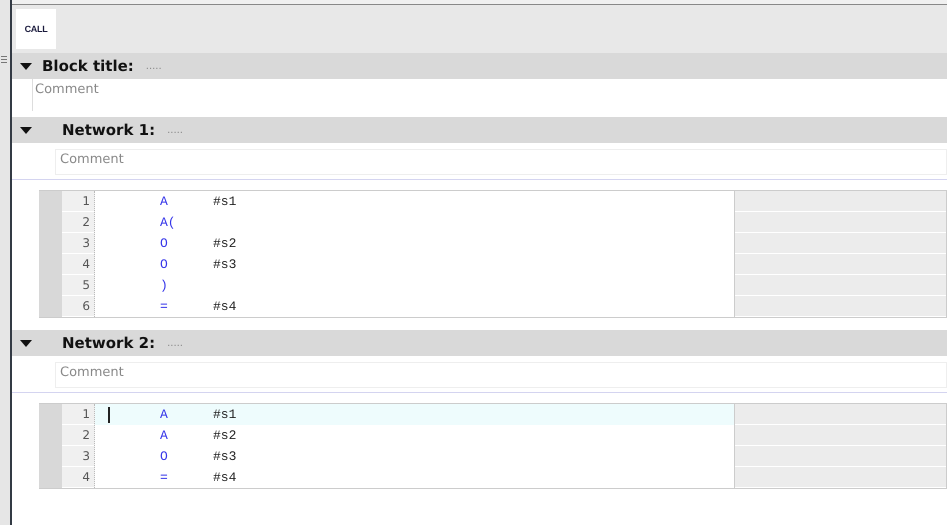 The image size is (947, 525). I want to click on section-title: Block title:, so click(88, 66).